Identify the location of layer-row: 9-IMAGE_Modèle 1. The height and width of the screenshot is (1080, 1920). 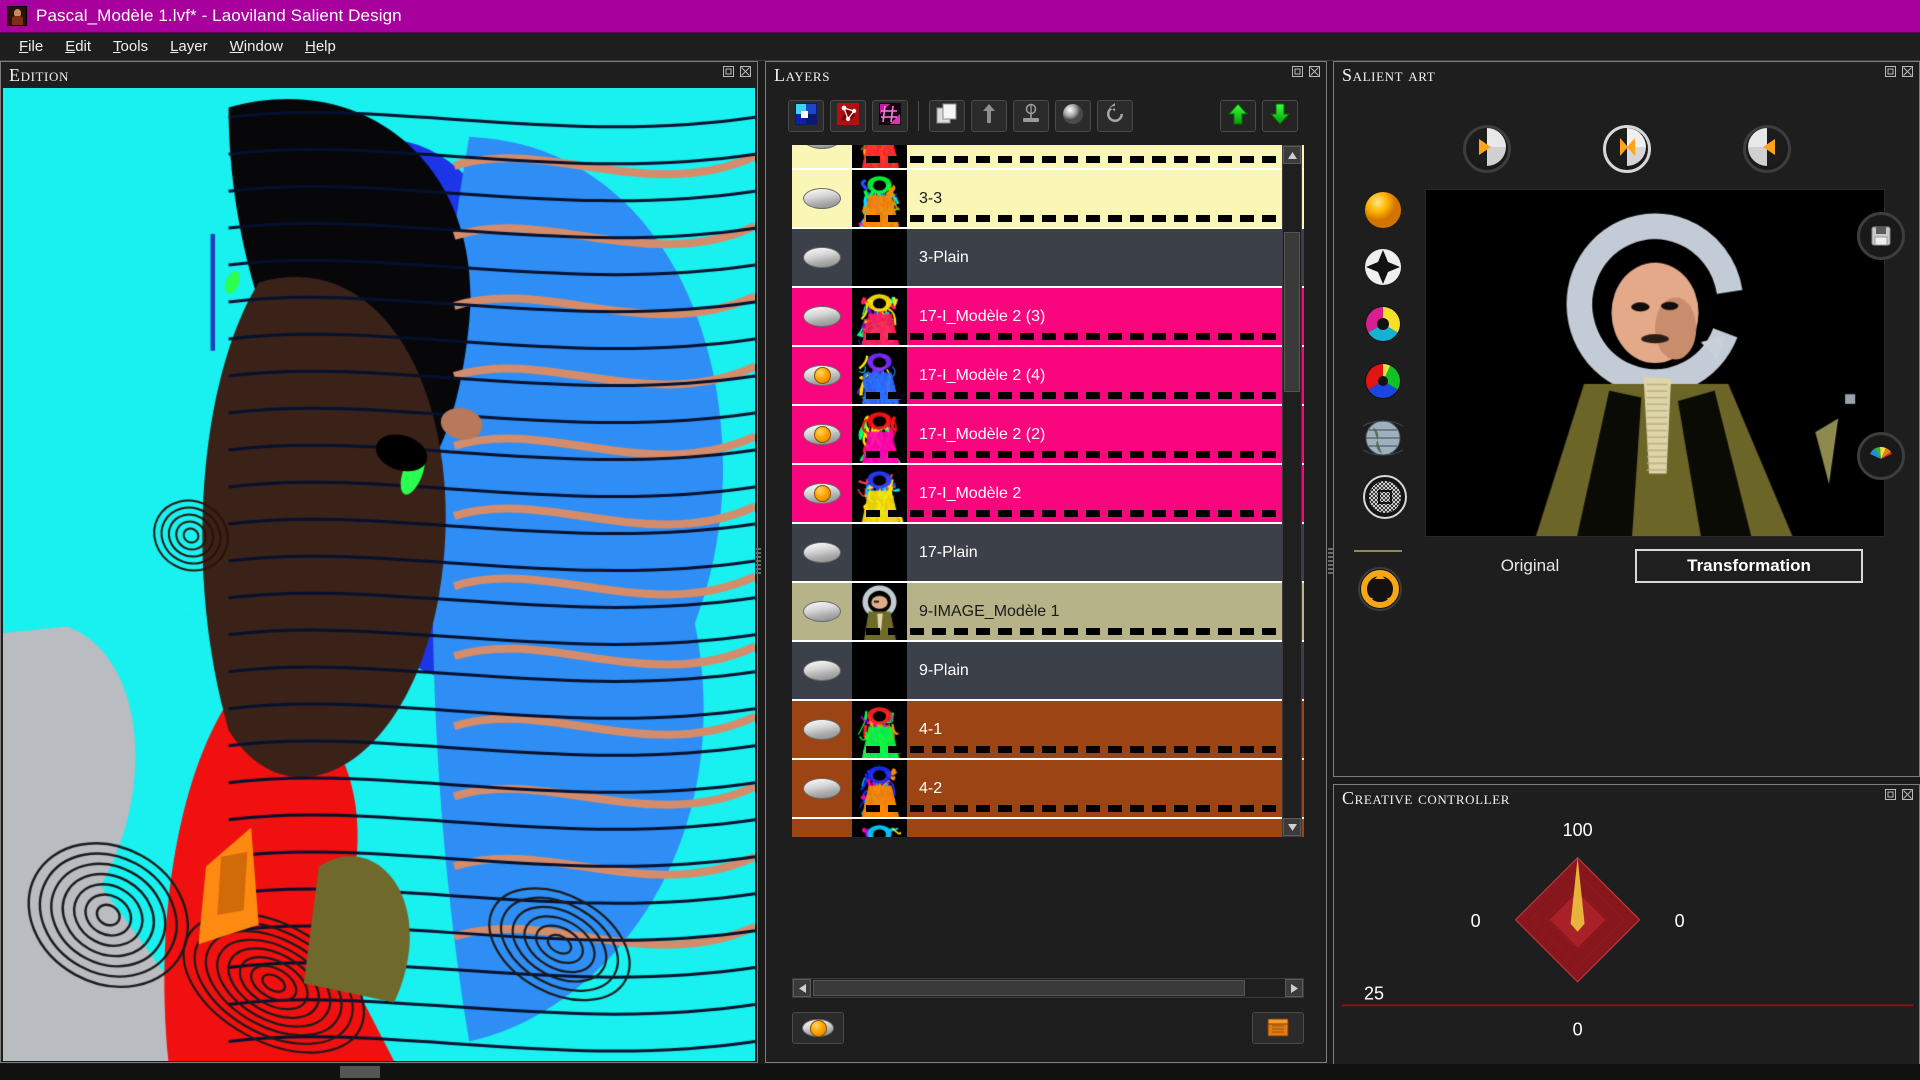
(1048, 610).